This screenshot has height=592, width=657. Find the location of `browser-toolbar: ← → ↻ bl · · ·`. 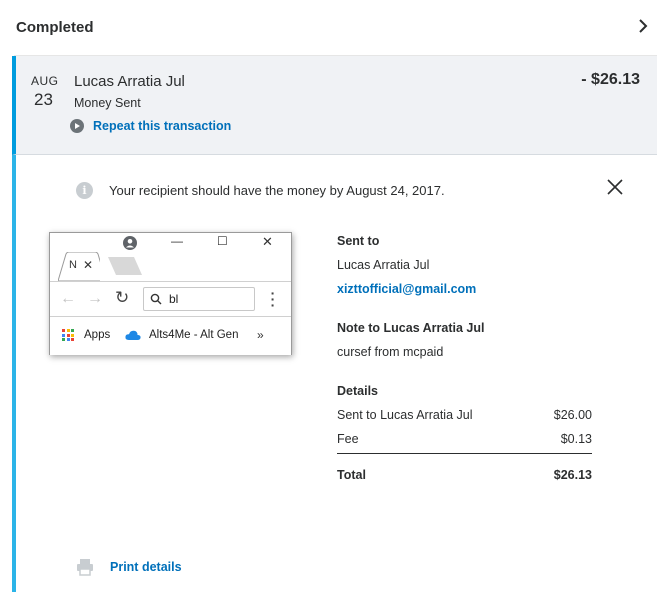

browser-toolbar: ← → ↻ bl · · · is located at coordinates (170, 299).